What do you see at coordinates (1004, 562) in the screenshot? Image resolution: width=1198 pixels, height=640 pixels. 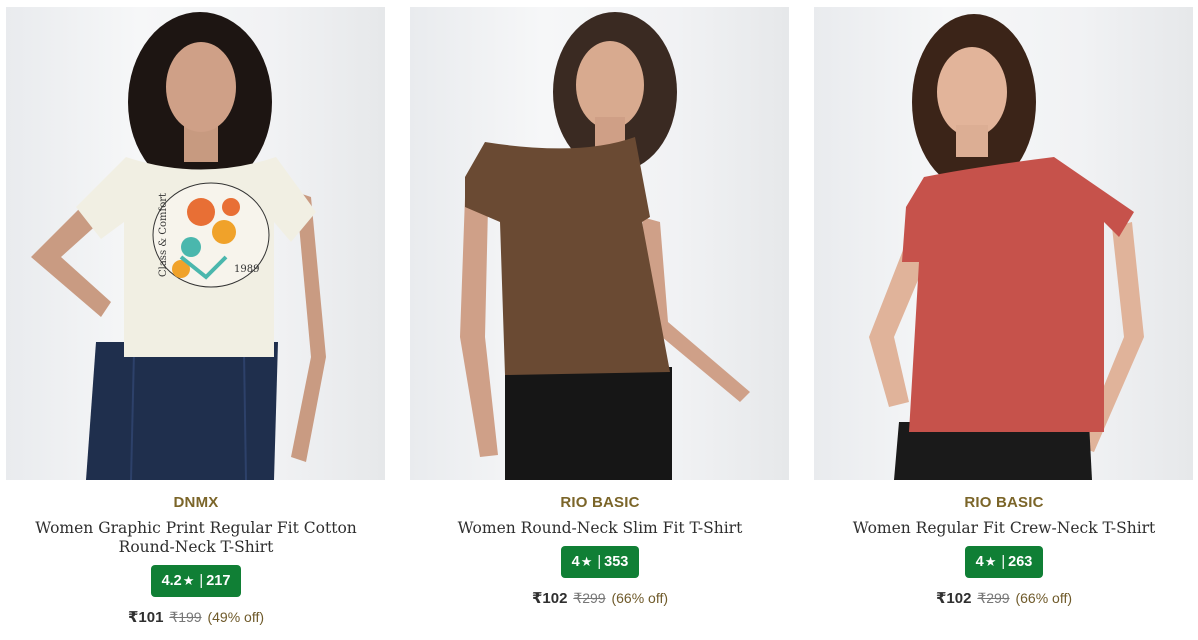 I see `rating-badge: 4★ | 263` at bounding box center [1004, 562].